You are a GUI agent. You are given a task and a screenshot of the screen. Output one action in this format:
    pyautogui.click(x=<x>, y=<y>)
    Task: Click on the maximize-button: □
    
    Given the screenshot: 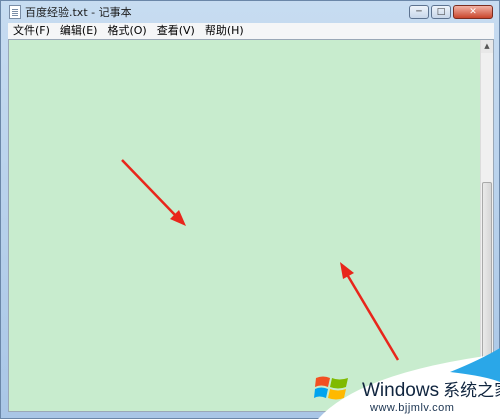 What is the action you would take?
    pyautogui.click(x=441, y=12)
    